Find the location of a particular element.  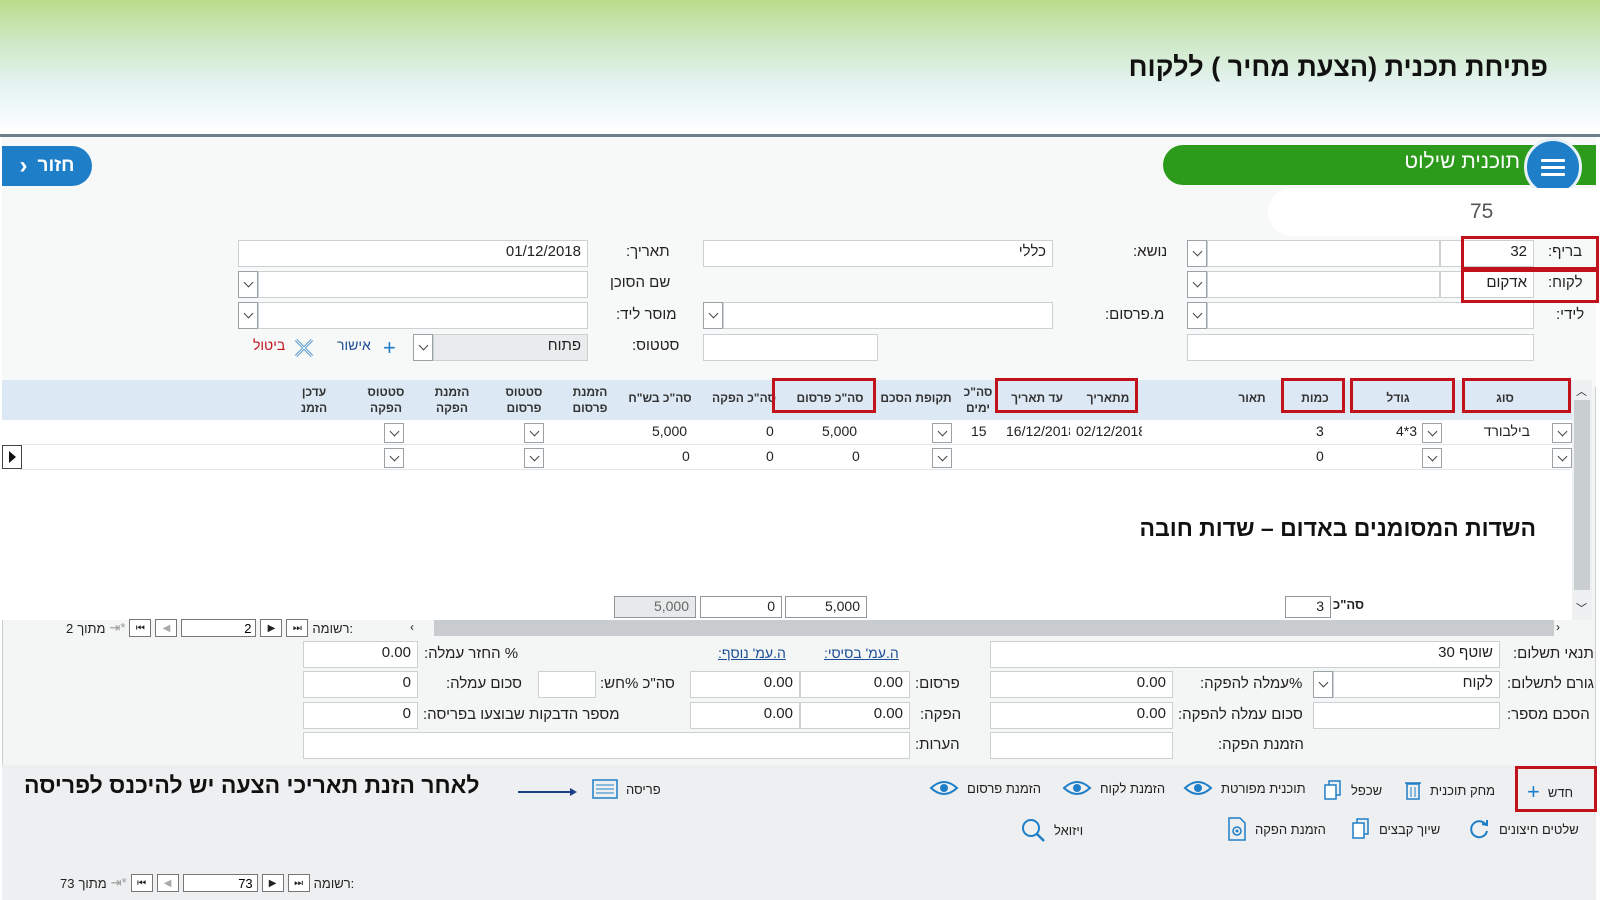

brief-field: 32 is located at coordinates (1487, 253).